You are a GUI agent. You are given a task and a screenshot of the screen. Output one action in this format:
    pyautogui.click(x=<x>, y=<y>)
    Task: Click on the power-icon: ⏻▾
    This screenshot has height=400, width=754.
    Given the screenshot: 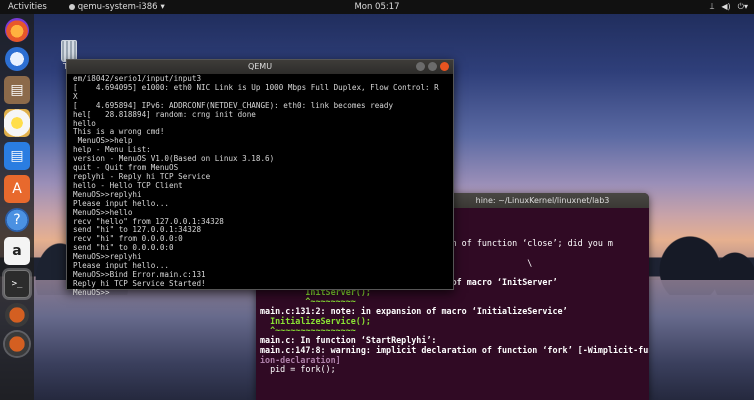 What is the action you would take?
    pyautogui.click(x=742, y=6)
    